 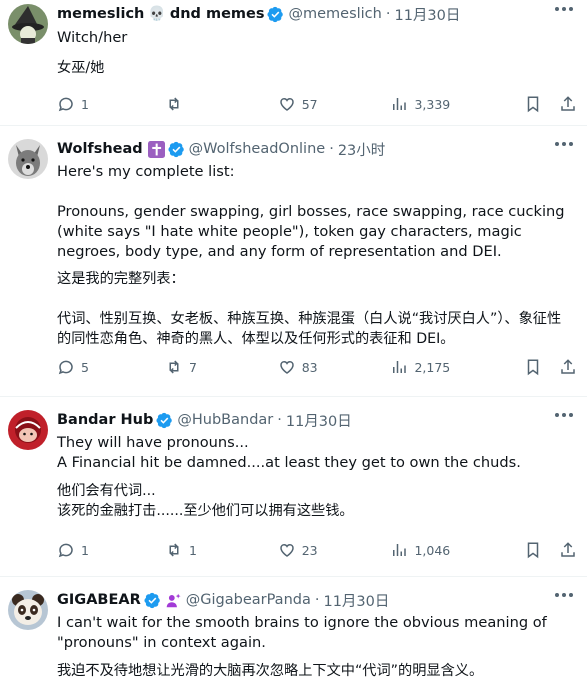 I want to click on post-header: GIGABEAR @GigabearPanda · 11月30日, so click(x=315, y=600).